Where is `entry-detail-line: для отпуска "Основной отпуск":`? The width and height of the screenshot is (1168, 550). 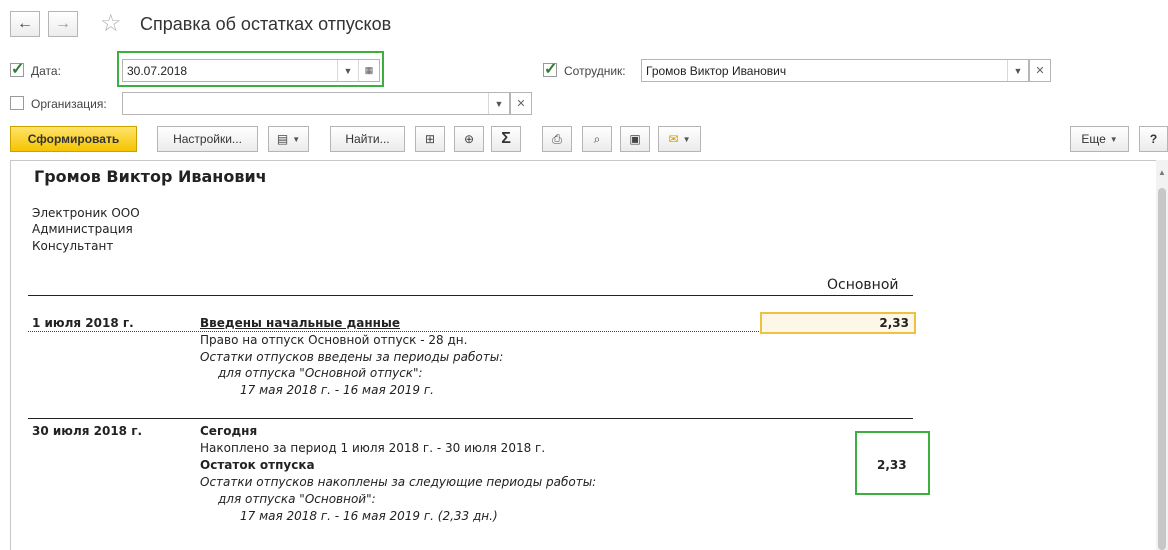 entry-detail-line: для отпуска "Основной отпуск": is located at coordinates (320, 373).